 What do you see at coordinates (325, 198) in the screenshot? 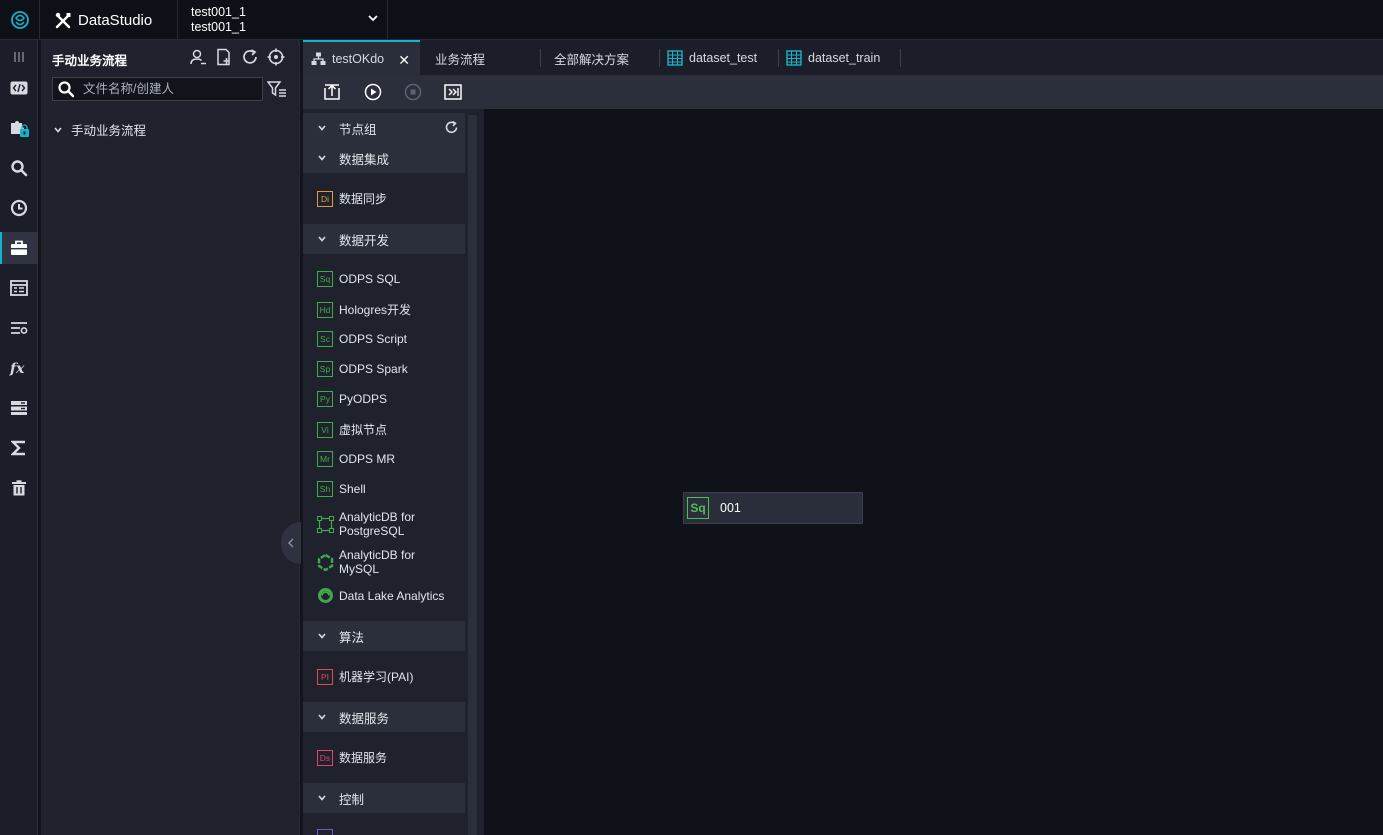
I see `di-badge-icon: Di` at bounding box center [325, 198].